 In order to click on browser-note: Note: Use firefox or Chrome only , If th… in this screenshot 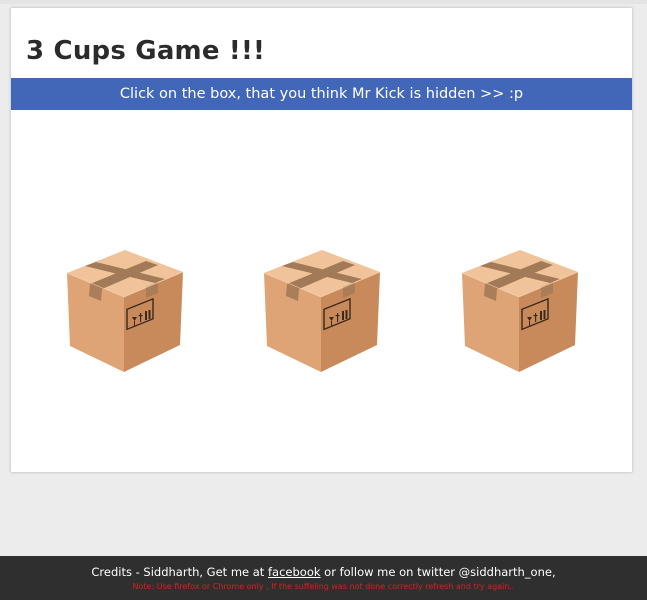, I will do `click(323, 586)`.